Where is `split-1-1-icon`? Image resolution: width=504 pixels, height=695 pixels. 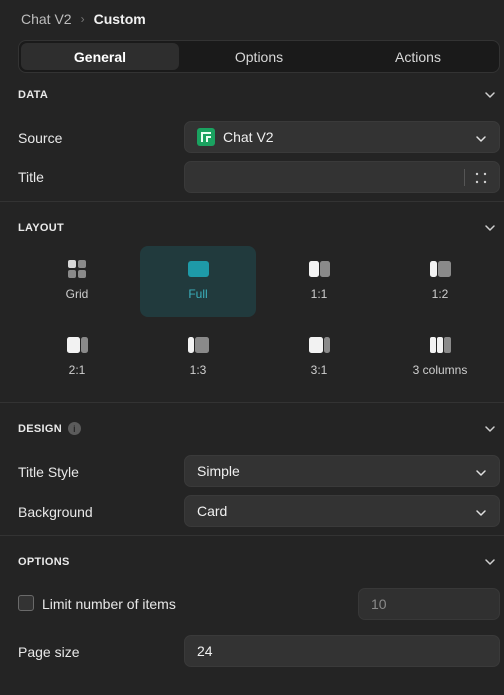 split-1-1-icon is located at coordinates (319, 269).